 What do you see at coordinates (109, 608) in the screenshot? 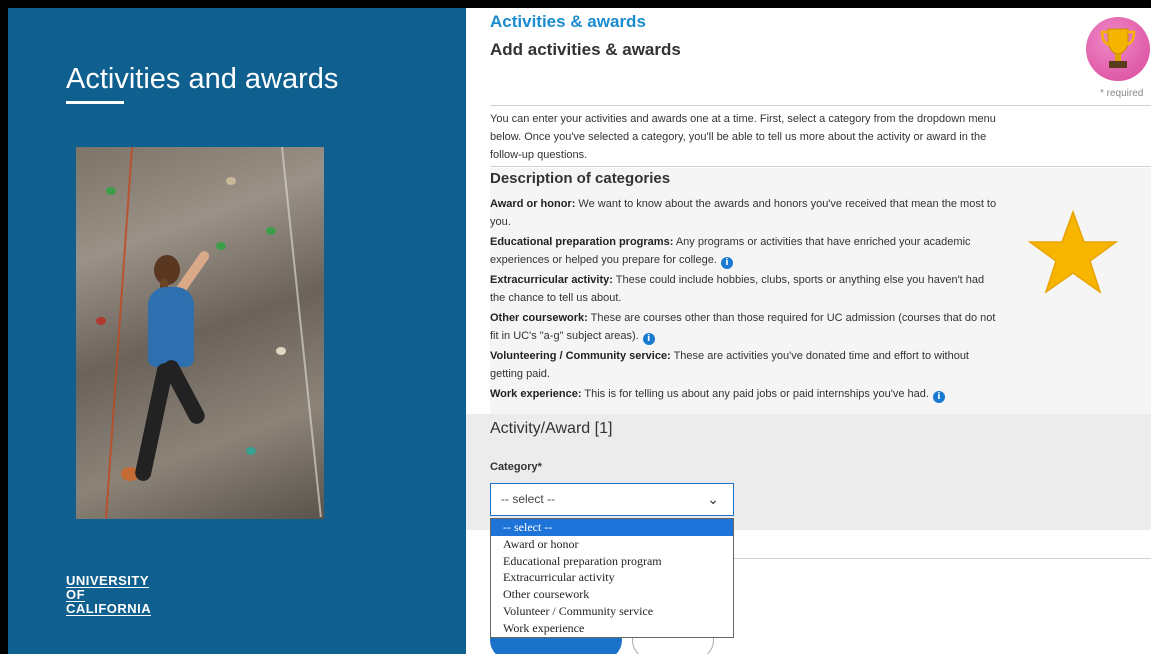
I see `logo-line: CALIFORNIA` at bounding box center [109, 608].